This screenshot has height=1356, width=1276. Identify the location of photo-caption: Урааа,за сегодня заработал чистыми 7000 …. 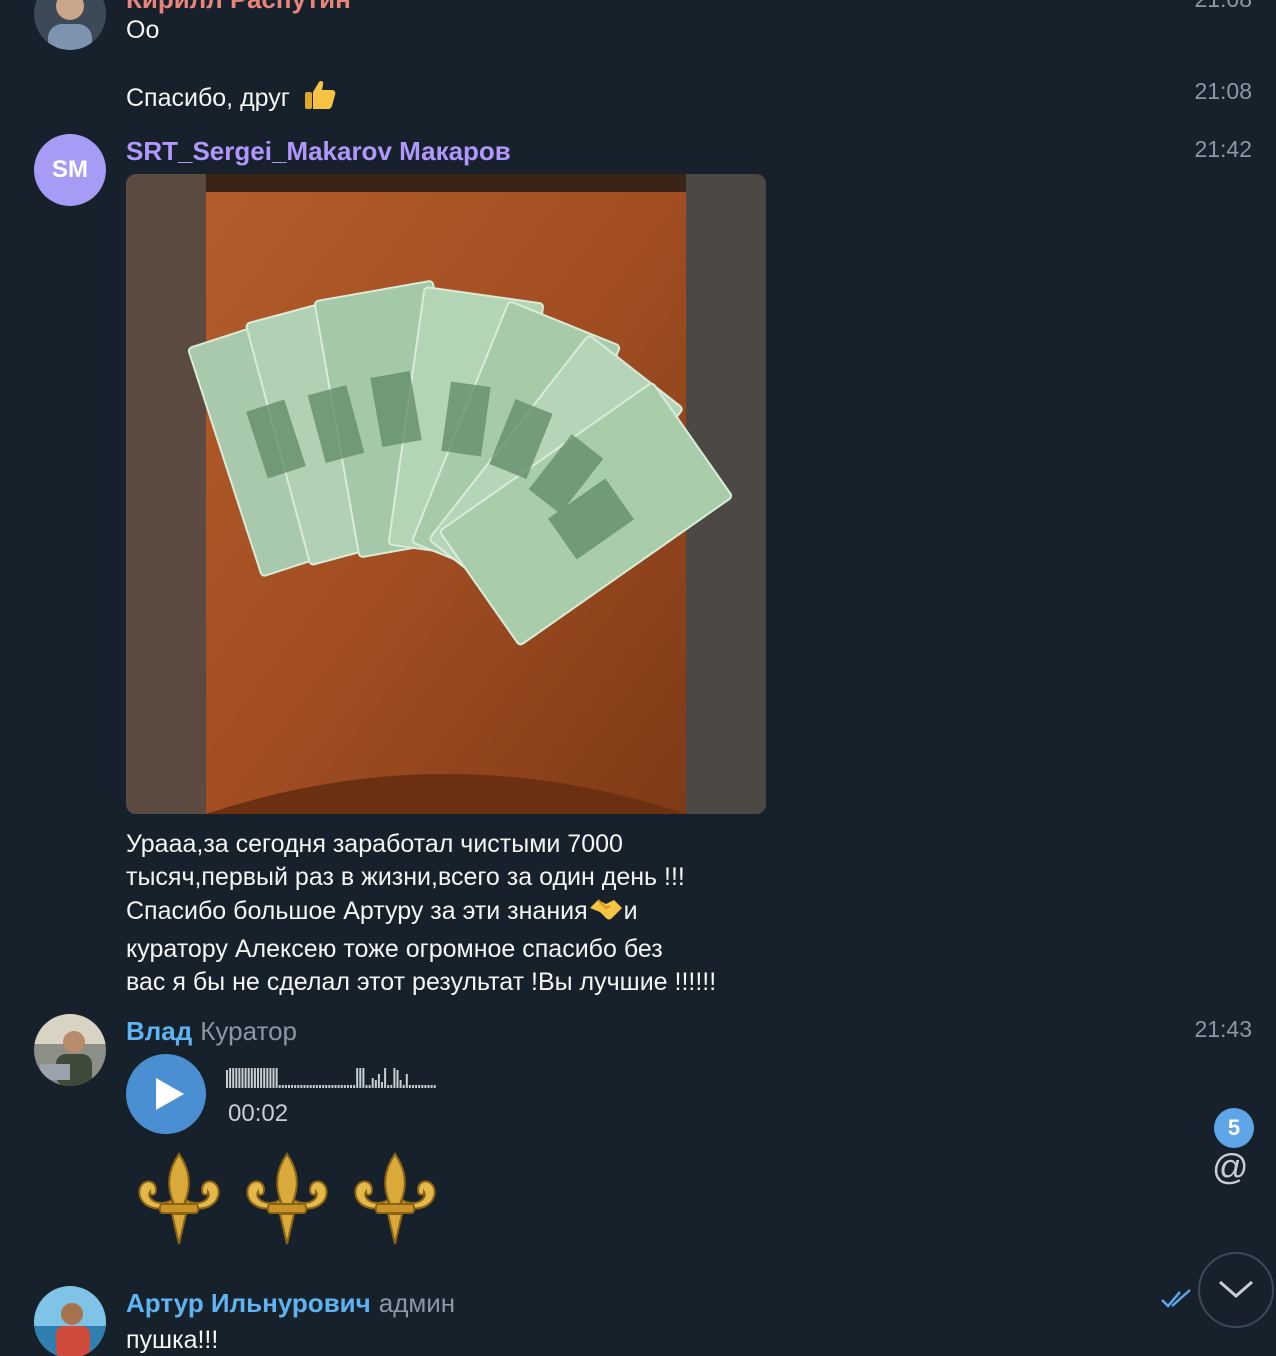
(421, 913).